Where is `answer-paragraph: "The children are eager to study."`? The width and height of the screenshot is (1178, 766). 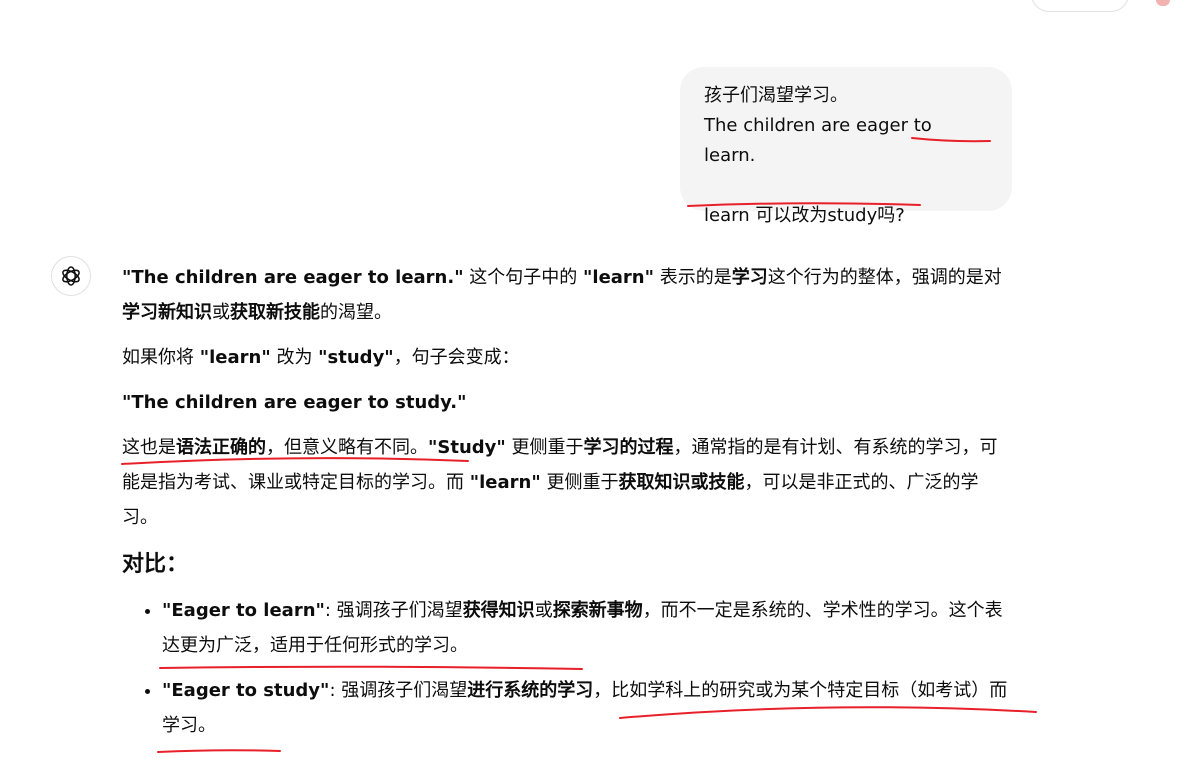 answer-paragraph: "The children are eager to study." is located at coordinates (294, 402).